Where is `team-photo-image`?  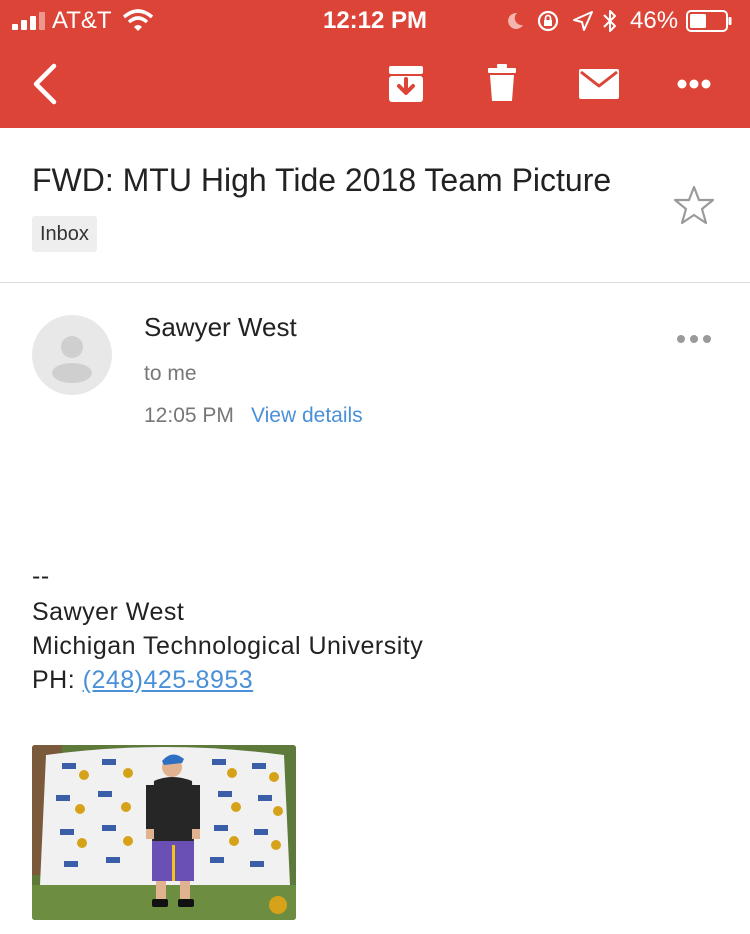
team-photo-image is located at coordinates (164, 832).